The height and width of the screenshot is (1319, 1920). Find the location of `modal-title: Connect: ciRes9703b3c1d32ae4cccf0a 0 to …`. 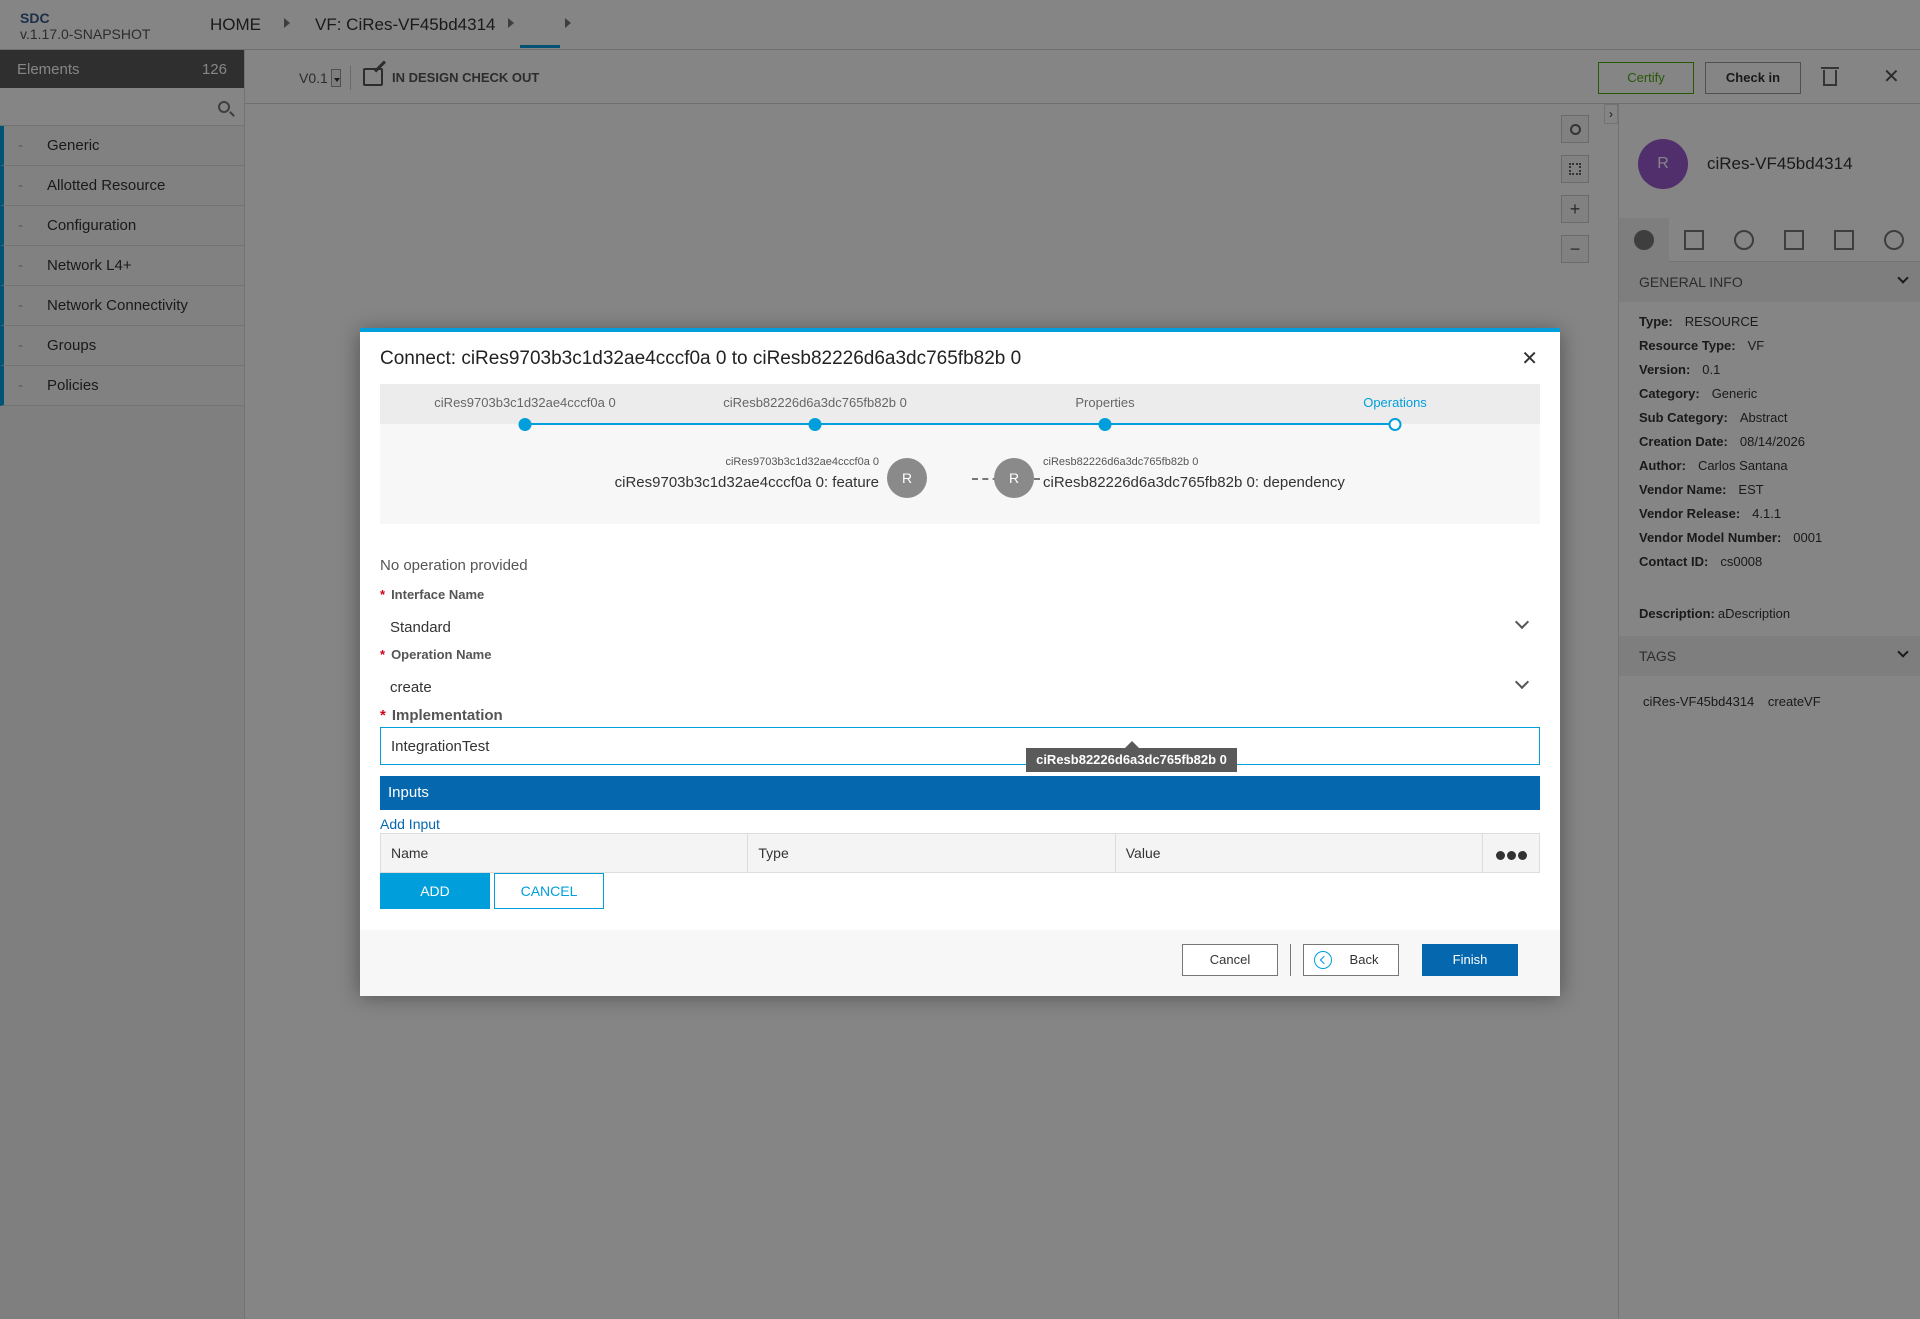

modal-title: Connect: ciRes9703b3c1d32ae4cccf0a 0 to … is located at coordinates (701, 358).